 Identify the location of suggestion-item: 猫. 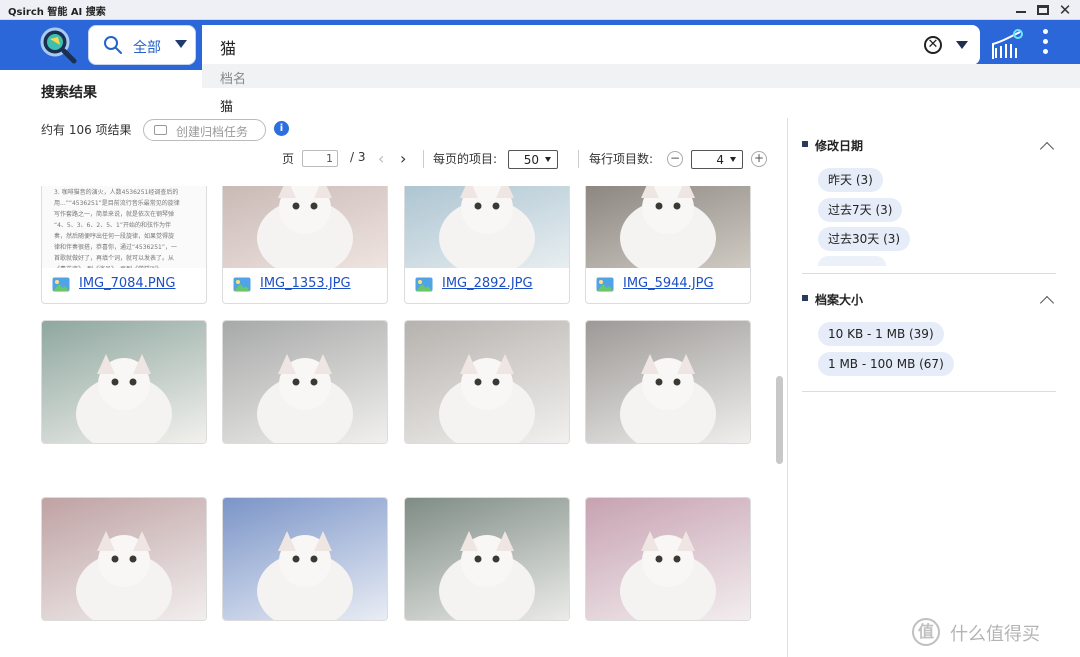
(226, 105).